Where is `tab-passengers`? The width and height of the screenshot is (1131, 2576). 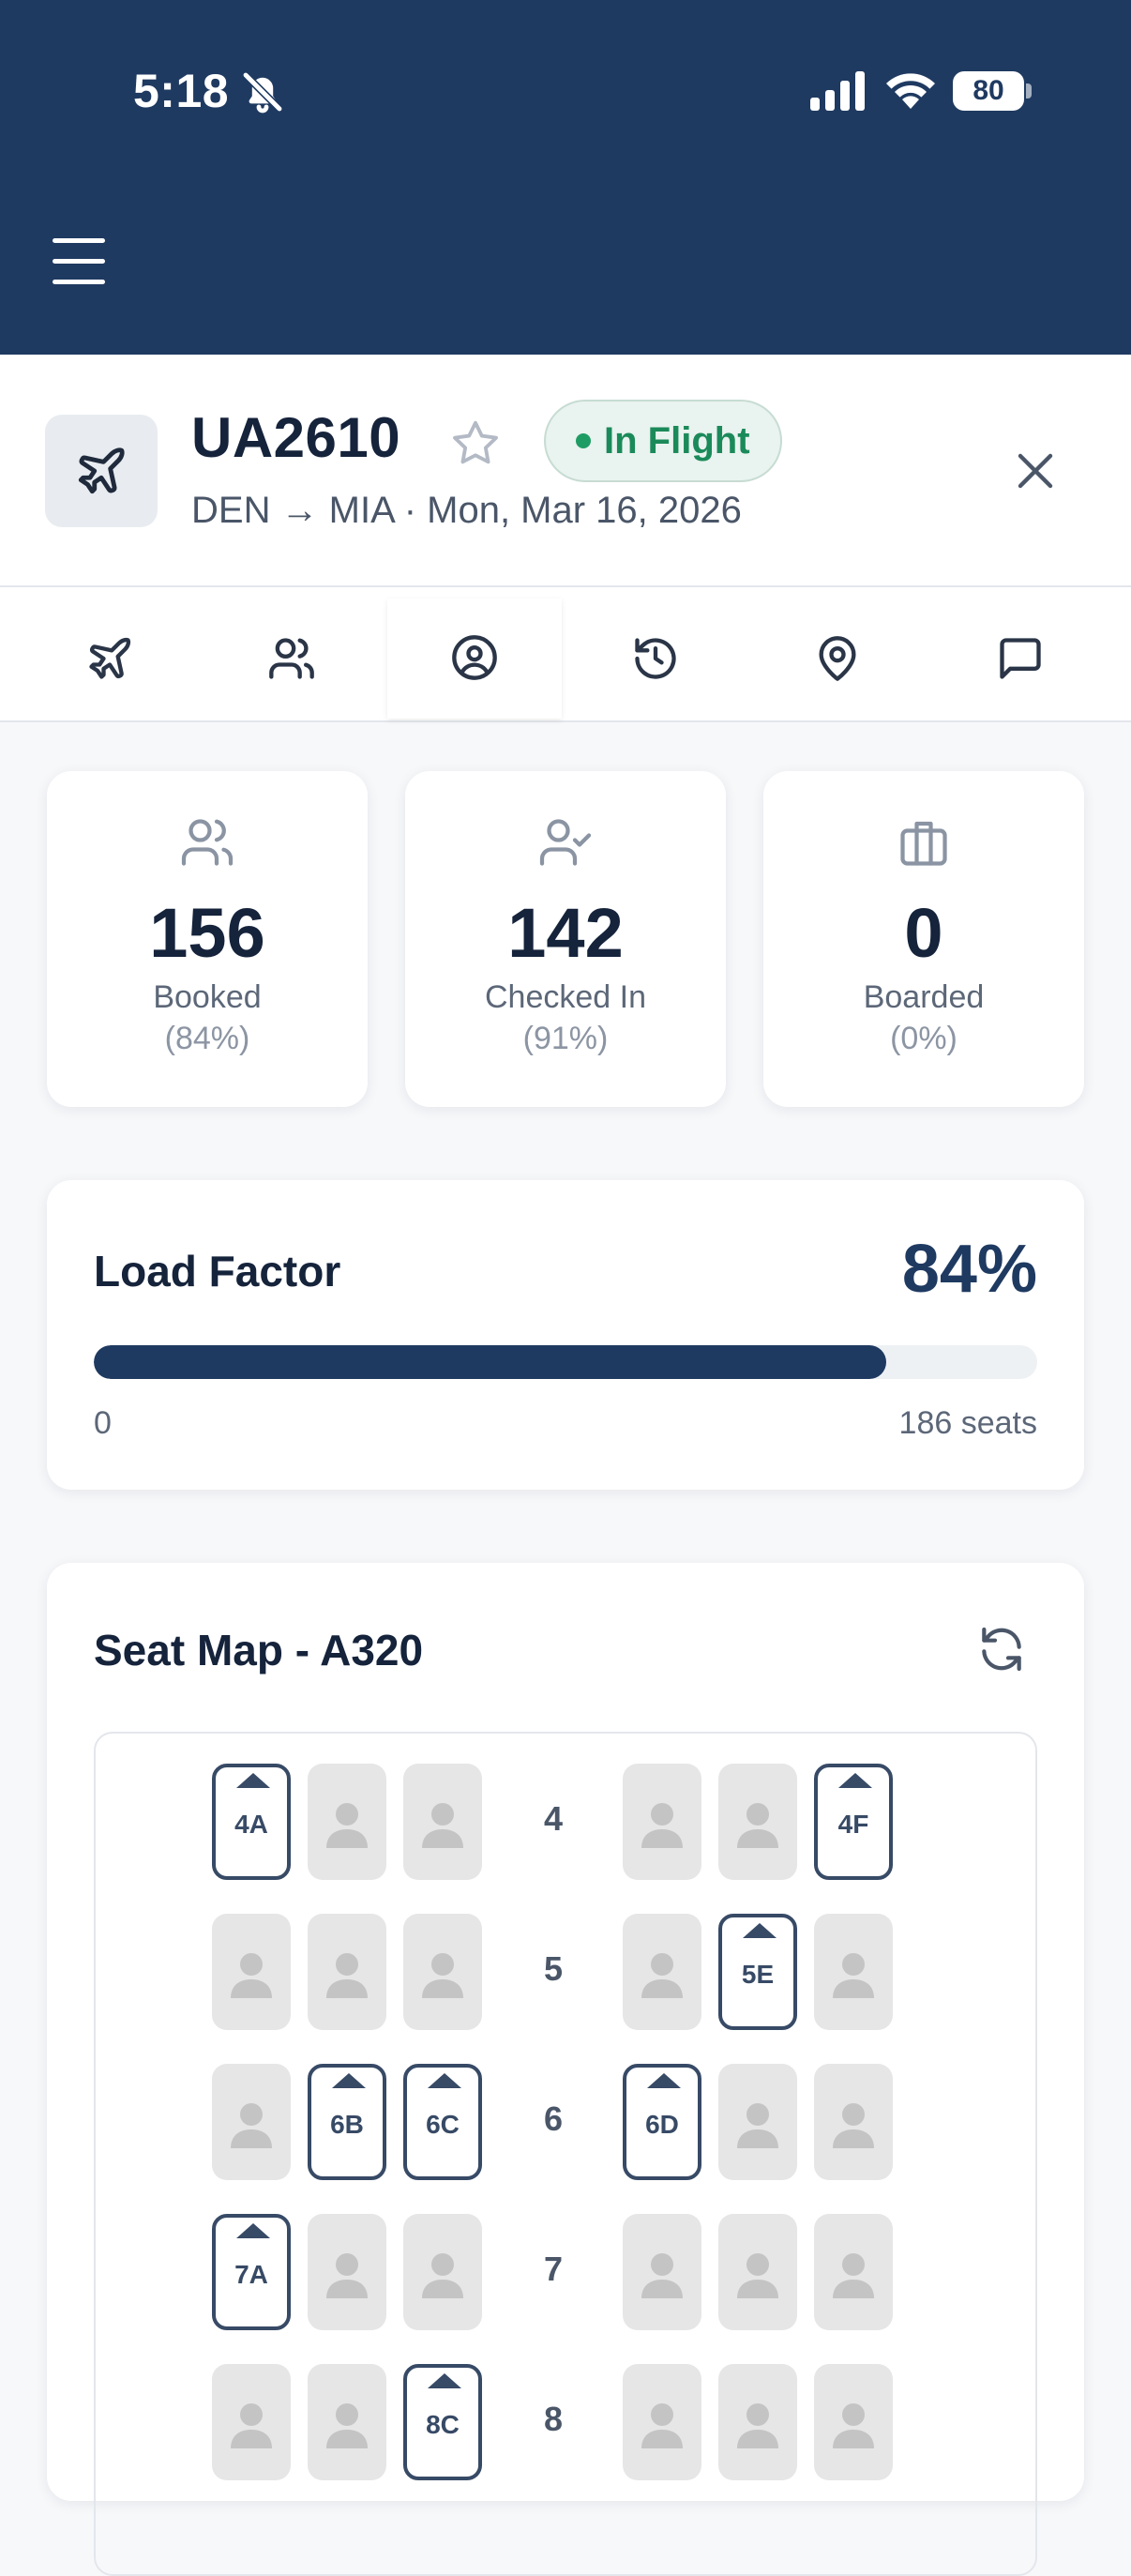 tab-passengers is located at coordinates (291, 659).